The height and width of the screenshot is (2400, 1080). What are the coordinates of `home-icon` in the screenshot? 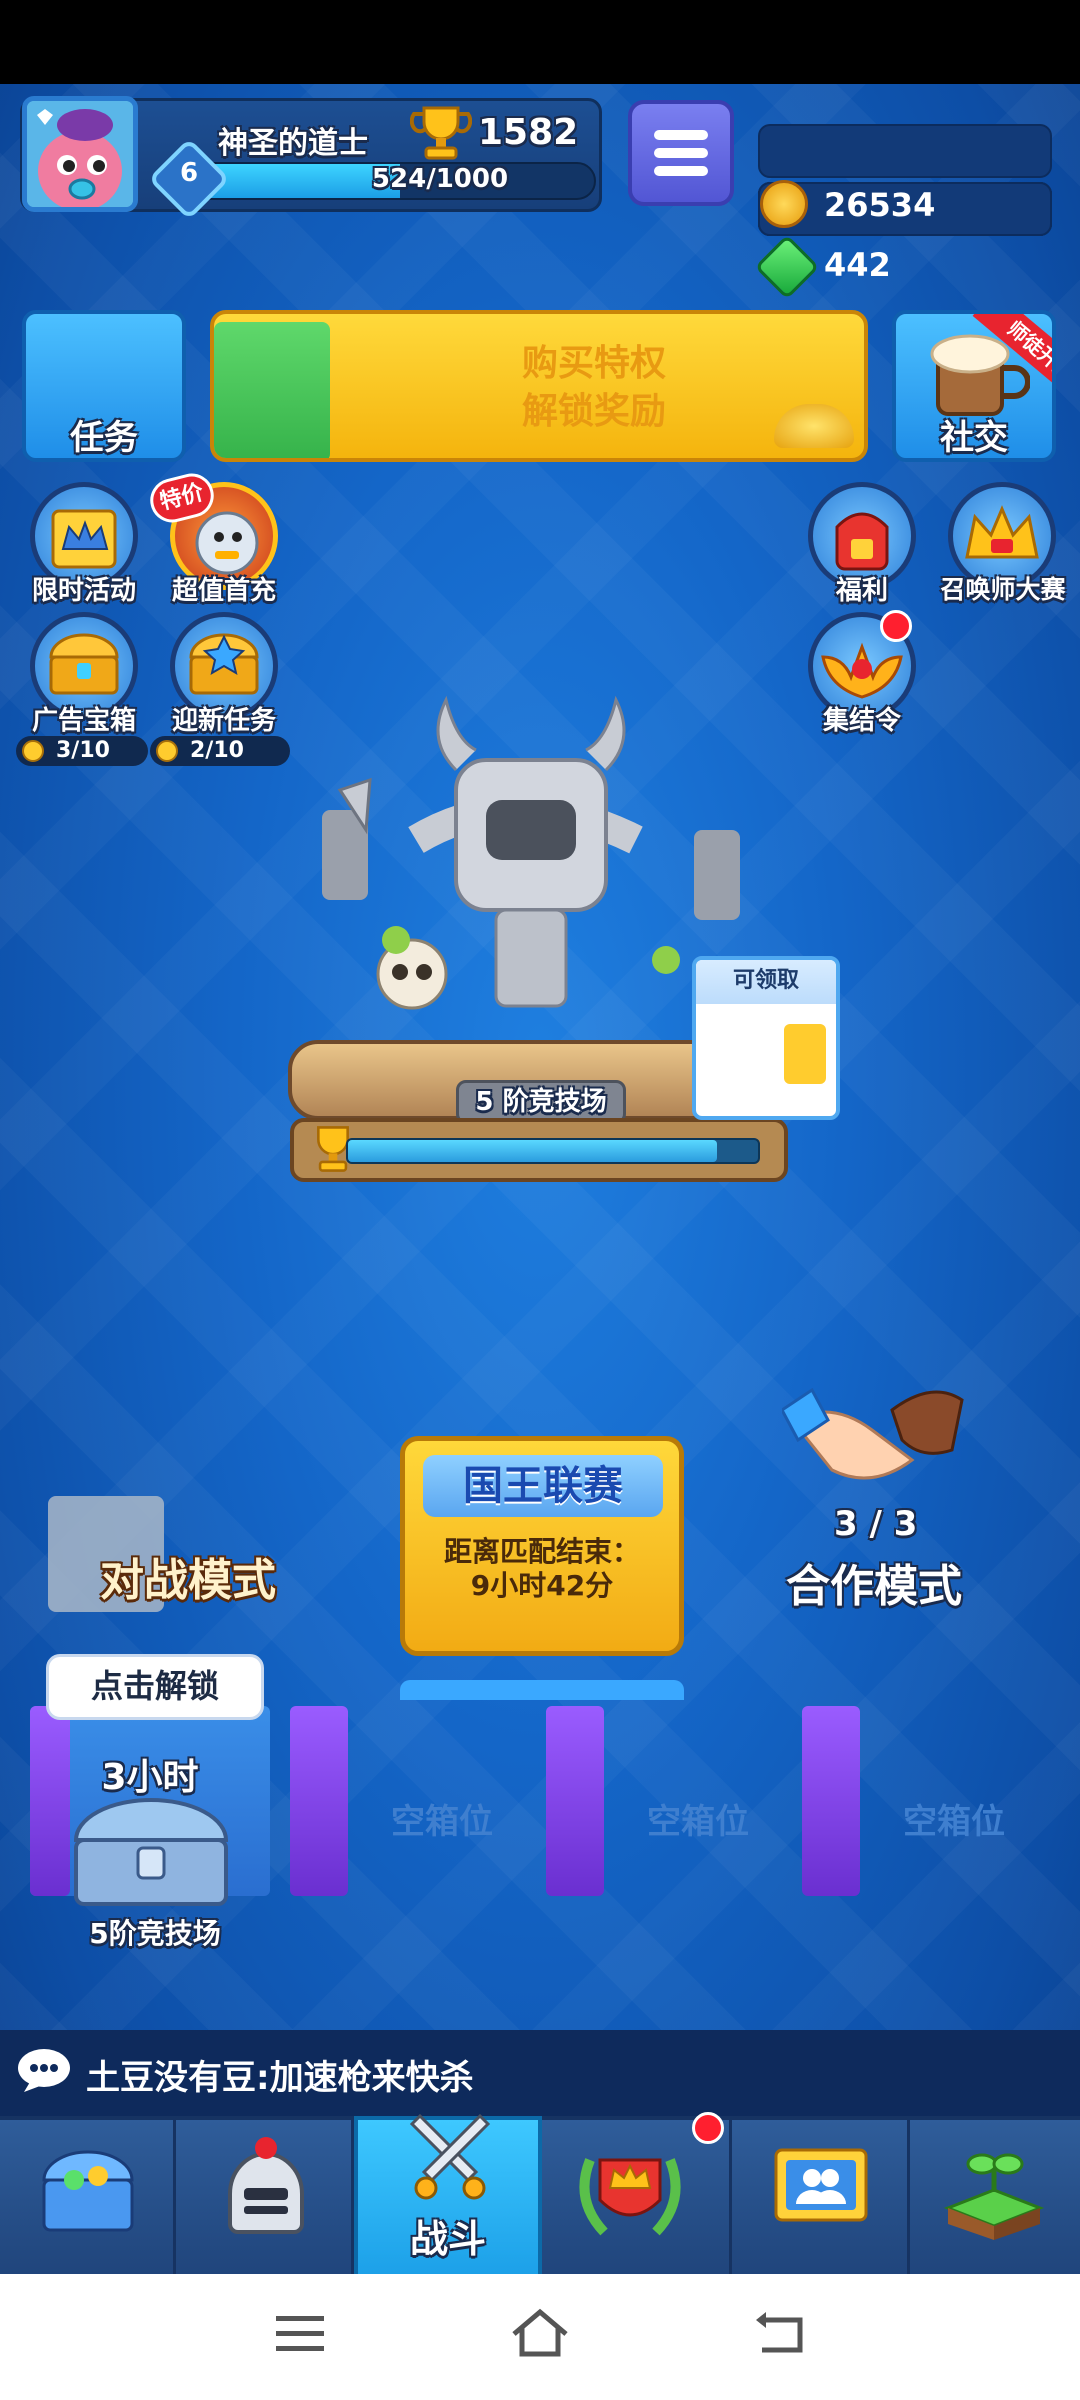 It's located at (540, 2333).